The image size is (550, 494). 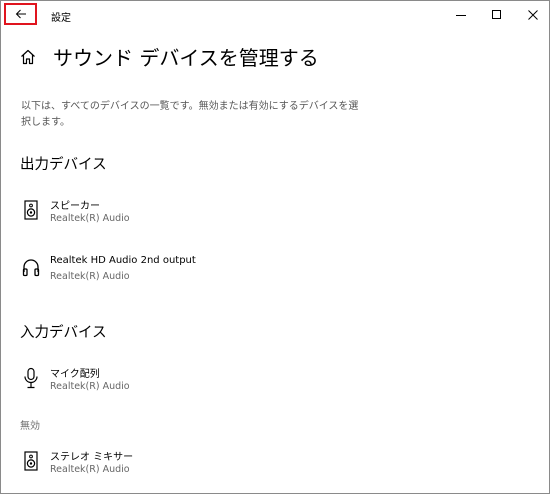 What do you see at coordinates (171, 381) in the screenshot?
I see `device-item-mic-array: マイク配列 Realtek(R) Audio` at bounding box center [171, 381].